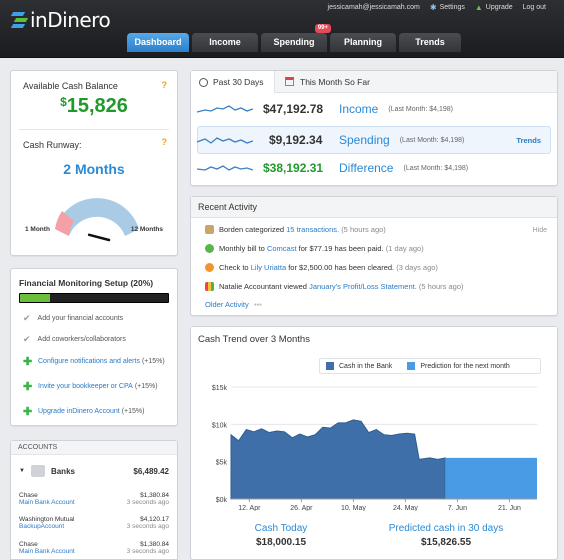  What do you see at coordinates (209, 267) in the screenshot?
I see `check-payment-icon` at bounding box center [209, 267].